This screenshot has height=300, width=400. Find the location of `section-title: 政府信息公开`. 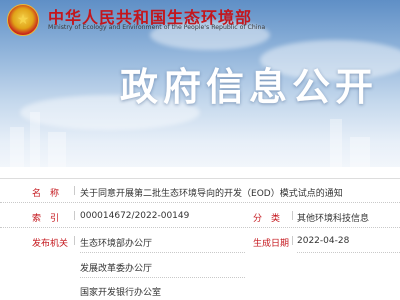

section-title: 政府信息公开 is located at coordinates (249, 87).